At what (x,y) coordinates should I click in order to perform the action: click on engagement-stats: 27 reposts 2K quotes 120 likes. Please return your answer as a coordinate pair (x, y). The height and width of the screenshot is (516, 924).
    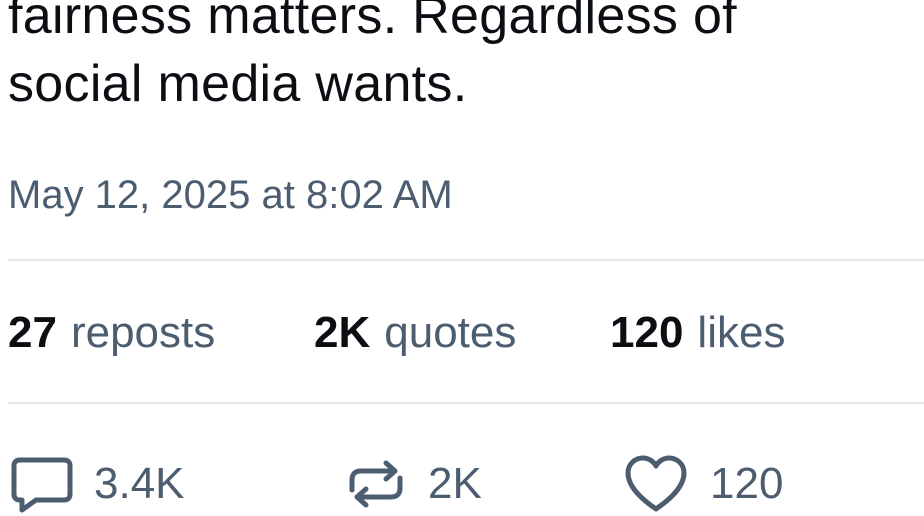
    Looking at the image, I should click on (396, 333).